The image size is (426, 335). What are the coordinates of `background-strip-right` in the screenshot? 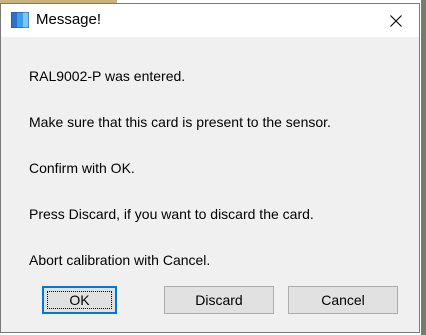 It's located at (423, 167).